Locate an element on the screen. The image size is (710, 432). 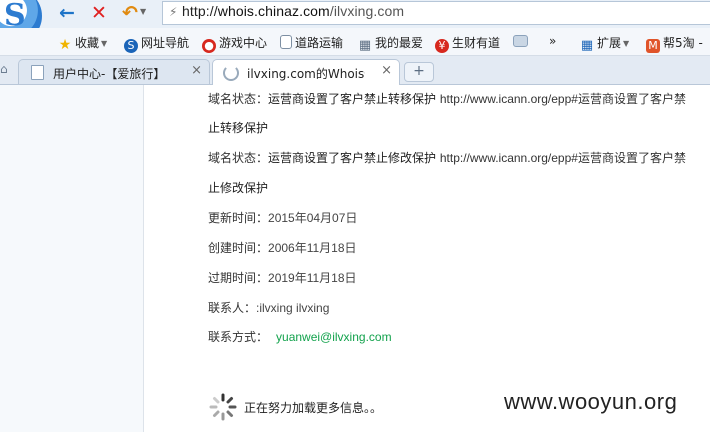
tab-label: ilvxing.com的Whois信息 is located at coordinates (306, 74).